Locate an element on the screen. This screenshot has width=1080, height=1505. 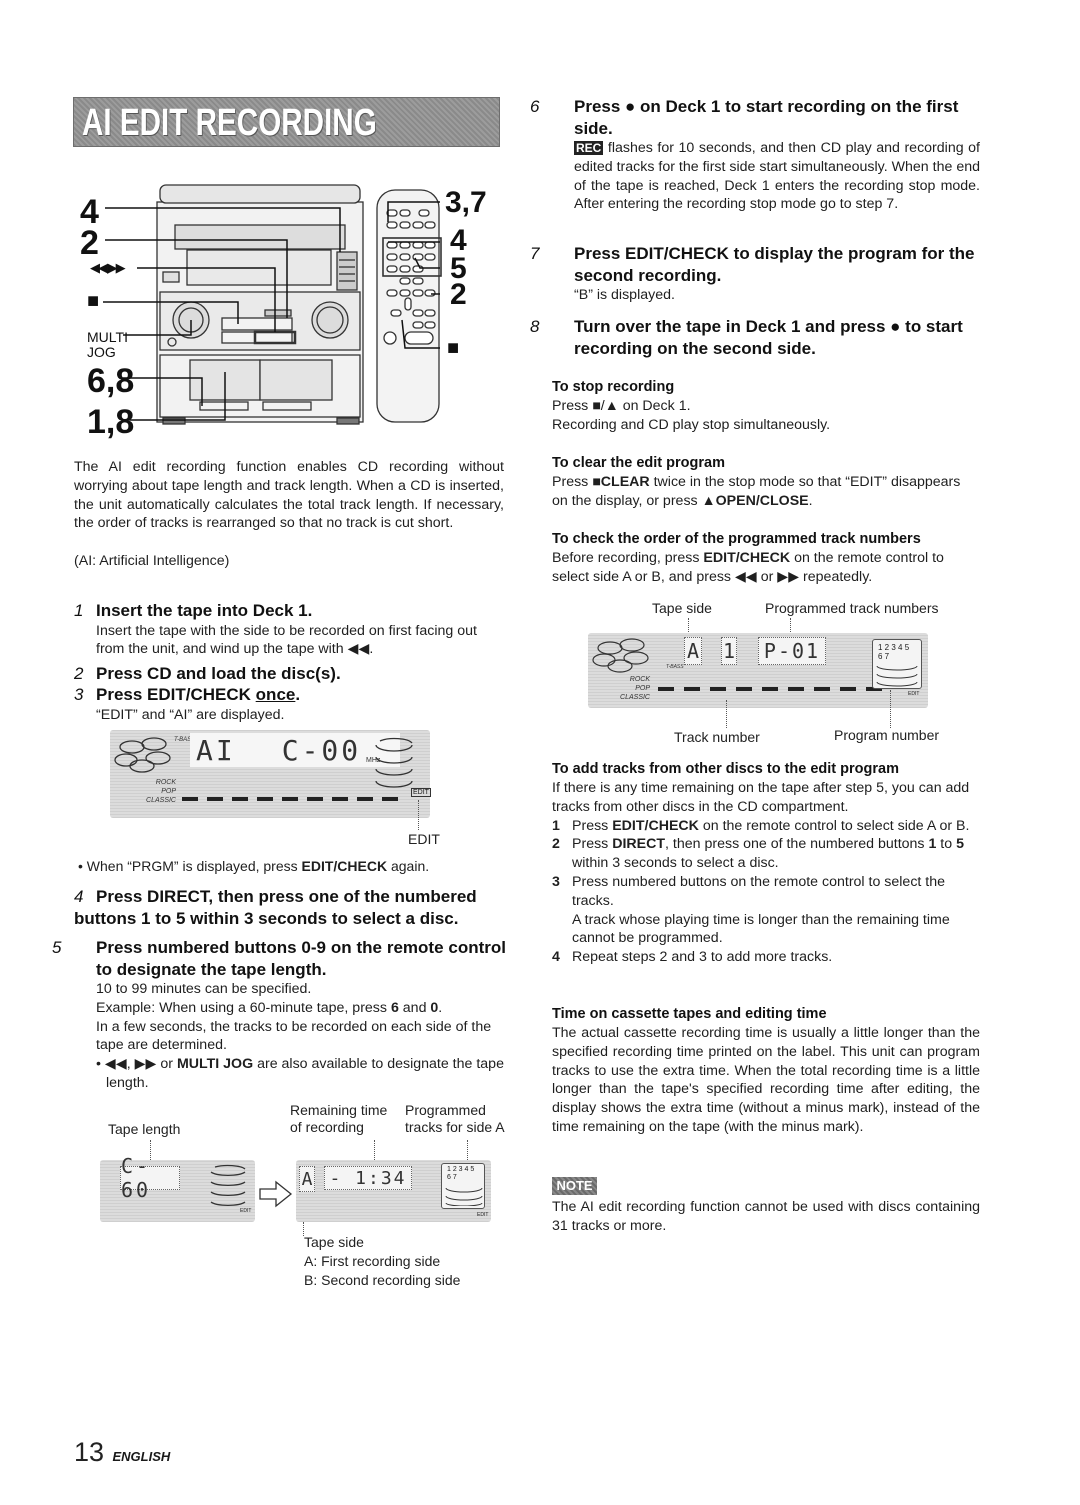
note-badge: NOTE is located at coordinates (574, 1186).